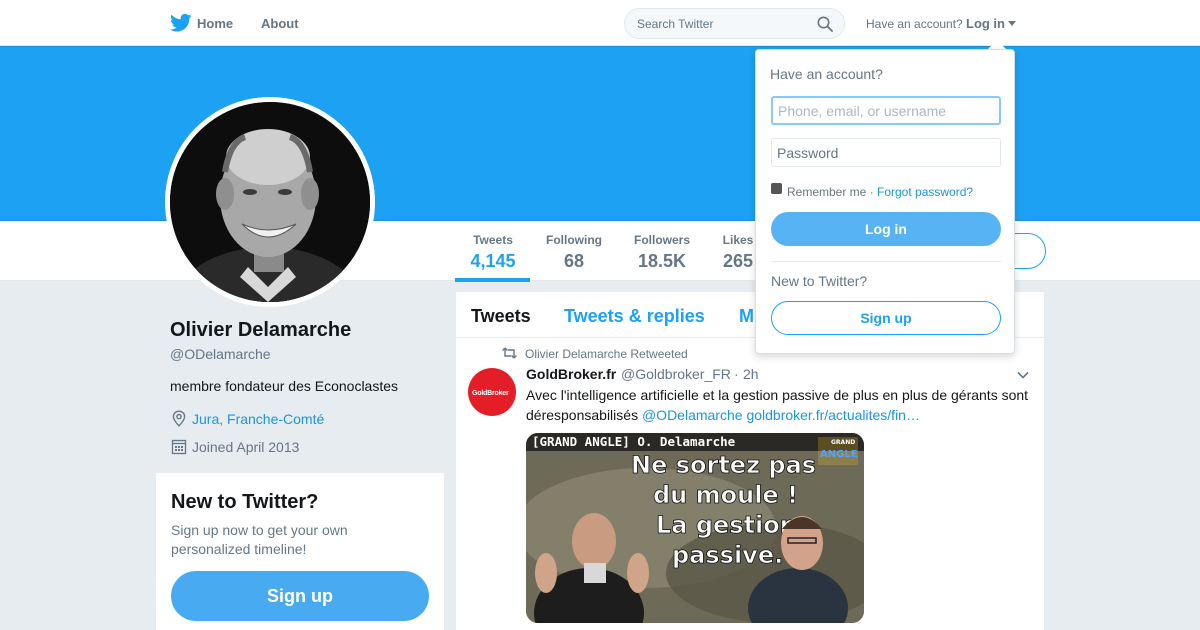 The width and height of the screenshot is (1200, 630). Describe the element at coordinates (886, 229) in the screenshot. I see `login-button: Log in` at that location.